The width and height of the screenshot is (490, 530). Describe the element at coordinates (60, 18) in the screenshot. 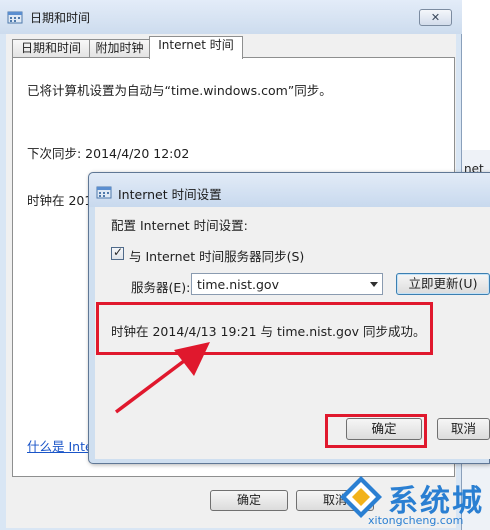

I see `window-title: 日期和时间` at that location.